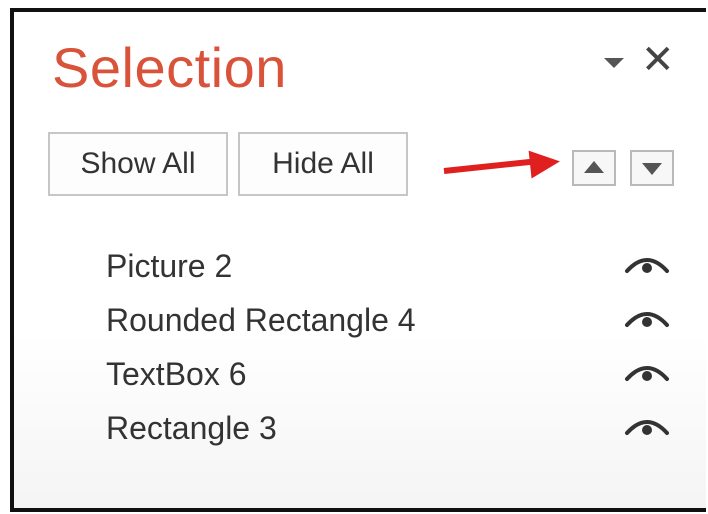 This screenshot has height=514, width=708. I want to click on bring-forward-button, so click(594, 168).